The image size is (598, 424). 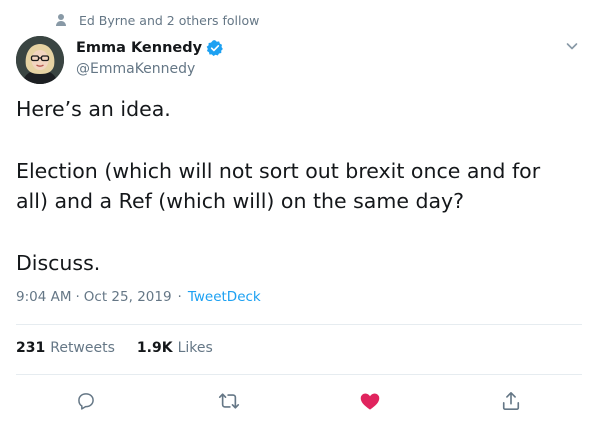 What do you see at coordinates (135, 69) in the screenshot?
I see `author-handle: @EmmaKennedy` at bounding box center [135, 69].